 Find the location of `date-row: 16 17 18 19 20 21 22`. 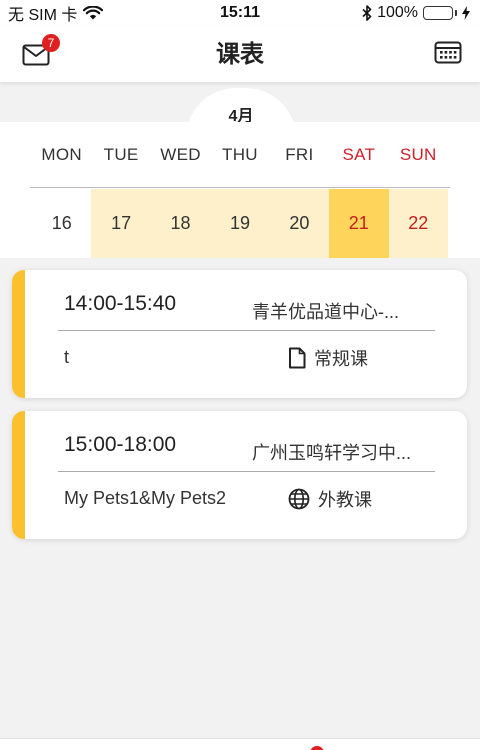

date-row: 16 17 18 19 20 21 22 is located at coordinates (240, 223).